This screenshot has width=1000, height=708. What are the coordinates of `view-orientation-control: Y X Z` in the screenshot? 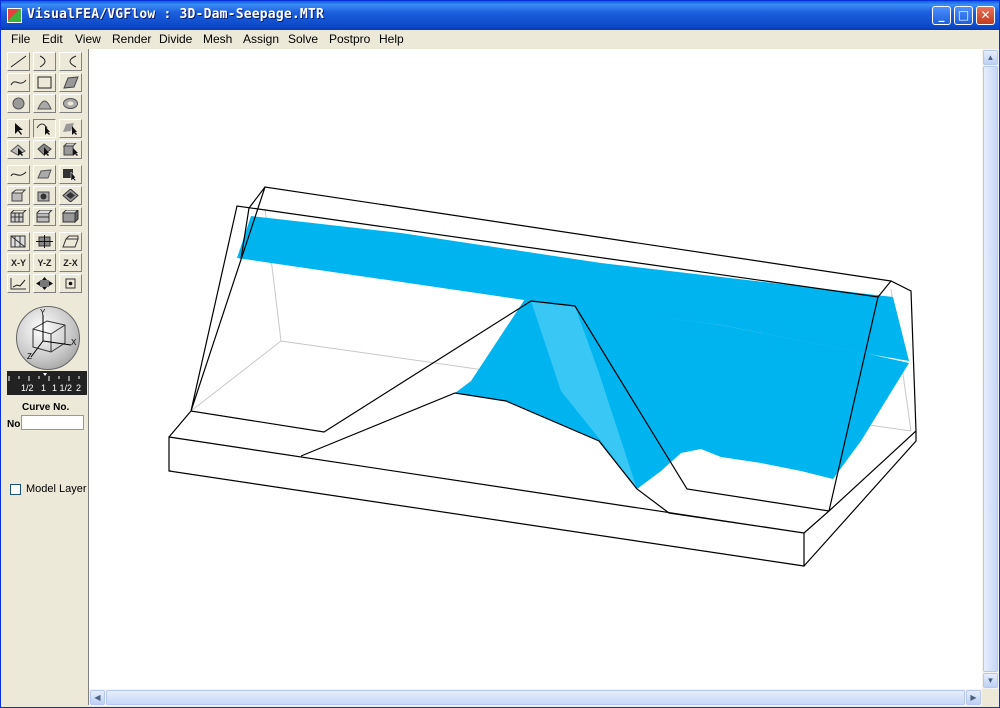 It's located at (48, 338).